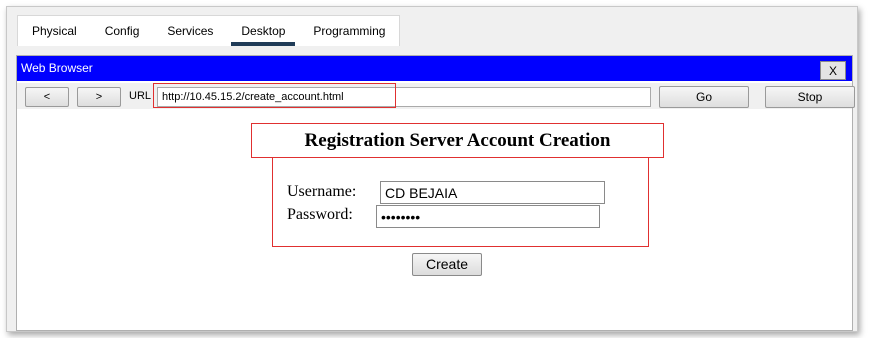  Describe the element at coordinates (140, 96) in the screenshot. I see `url-label: URL` at that location.